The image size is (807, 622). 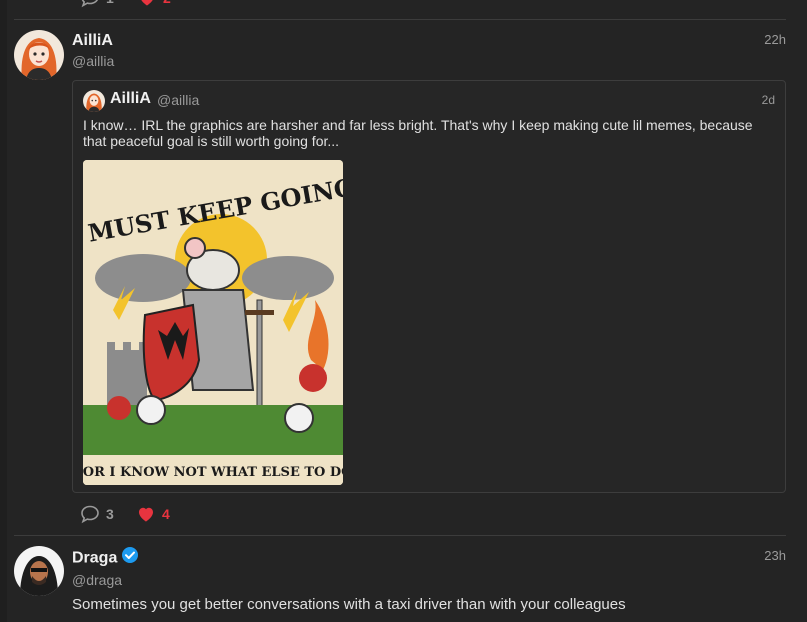 What do you see at coordinates (429, 41) in the screenshot?
I see `author-name: AilliA` at bounding box center [429, 41].